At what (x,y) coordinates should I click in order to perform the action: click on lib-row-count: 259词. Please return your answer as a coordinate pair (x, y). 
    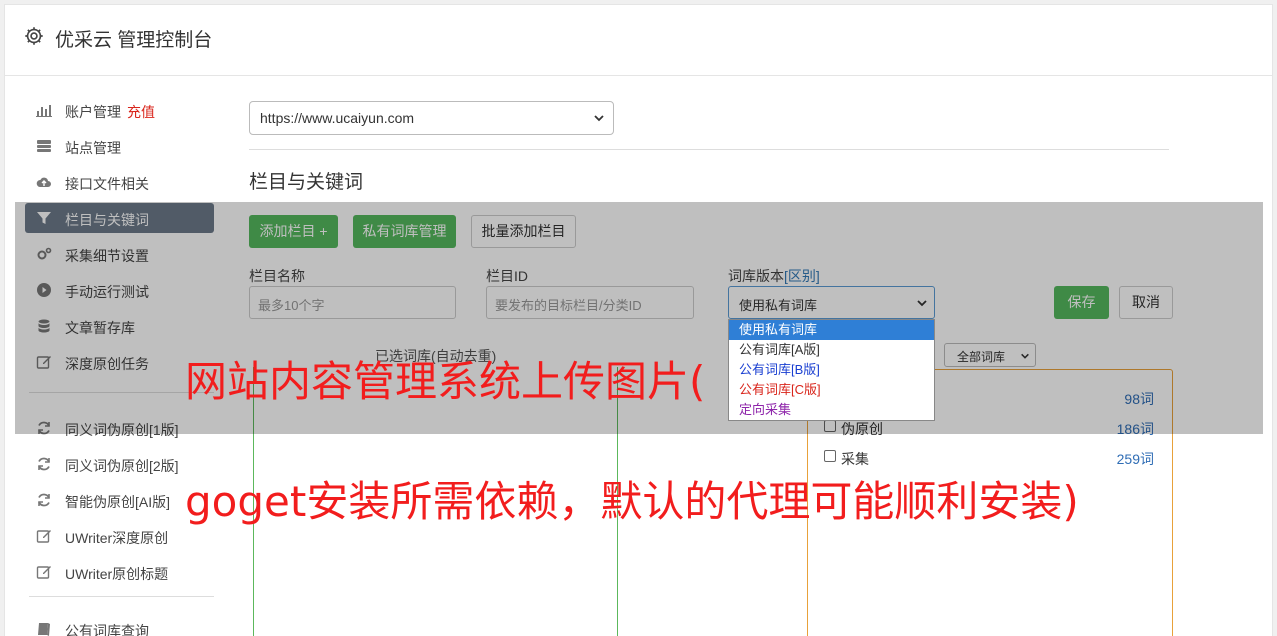
    Looking at the image, I should click on (1135, 459).